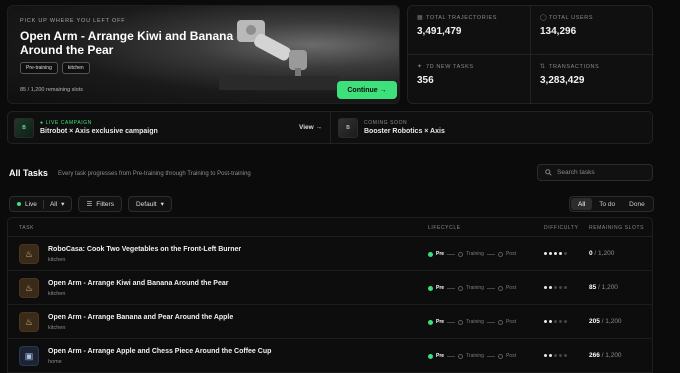 This screenshot has width=680, height=373. What do you see at coordinates (55, 68) in the screenshot?
I see `hero-tags: Pre-training kitchen` at bounding box center [55, 68].